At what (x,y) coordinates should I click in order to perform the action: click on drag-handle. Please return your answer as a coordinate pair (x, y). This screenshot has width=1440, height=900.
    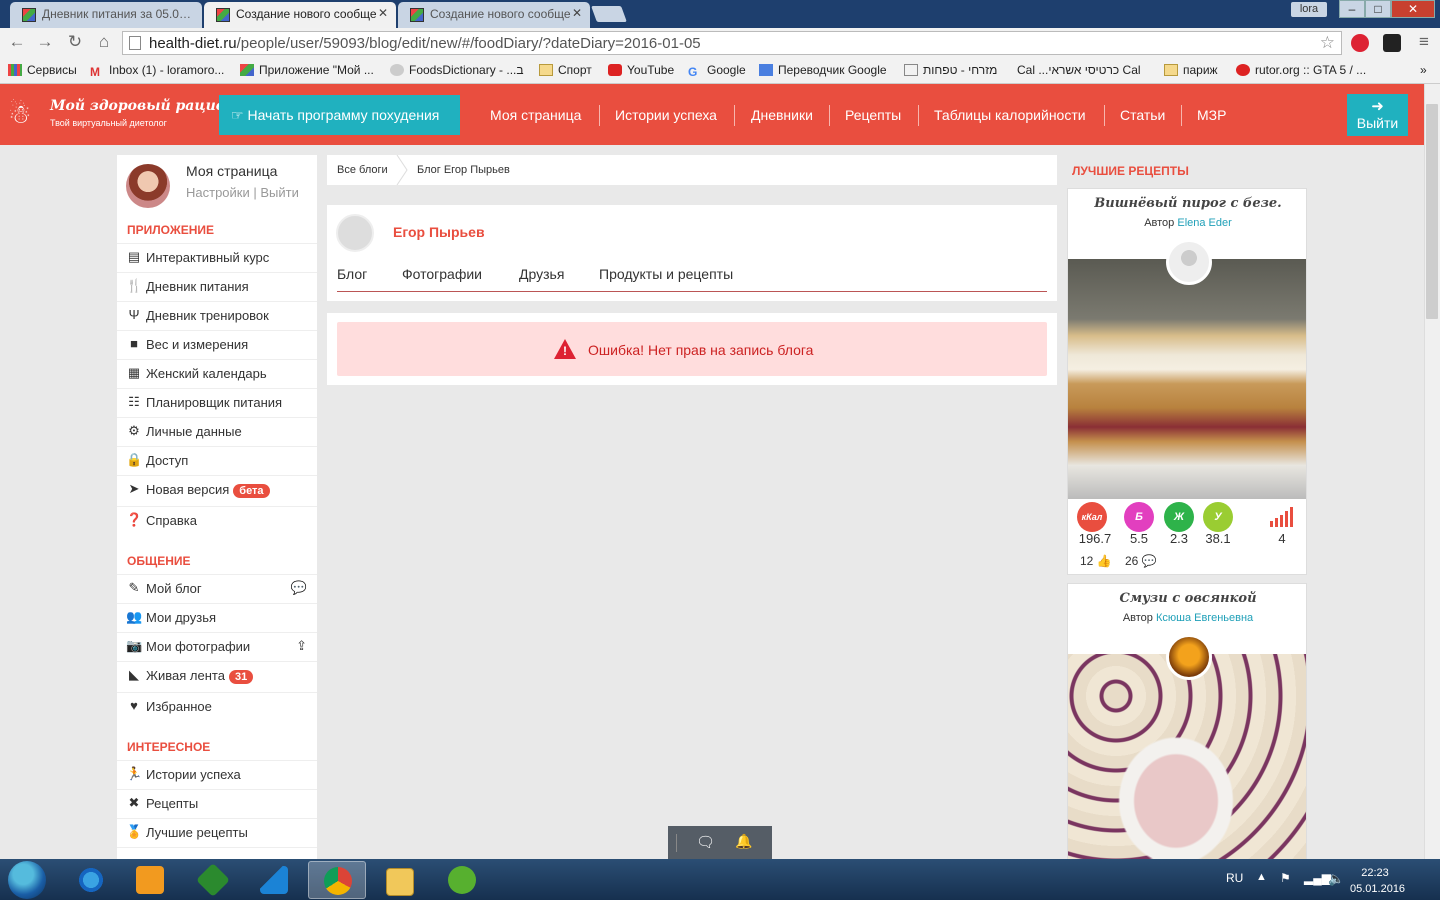
    Looking at the image, I should click on (676, 843).